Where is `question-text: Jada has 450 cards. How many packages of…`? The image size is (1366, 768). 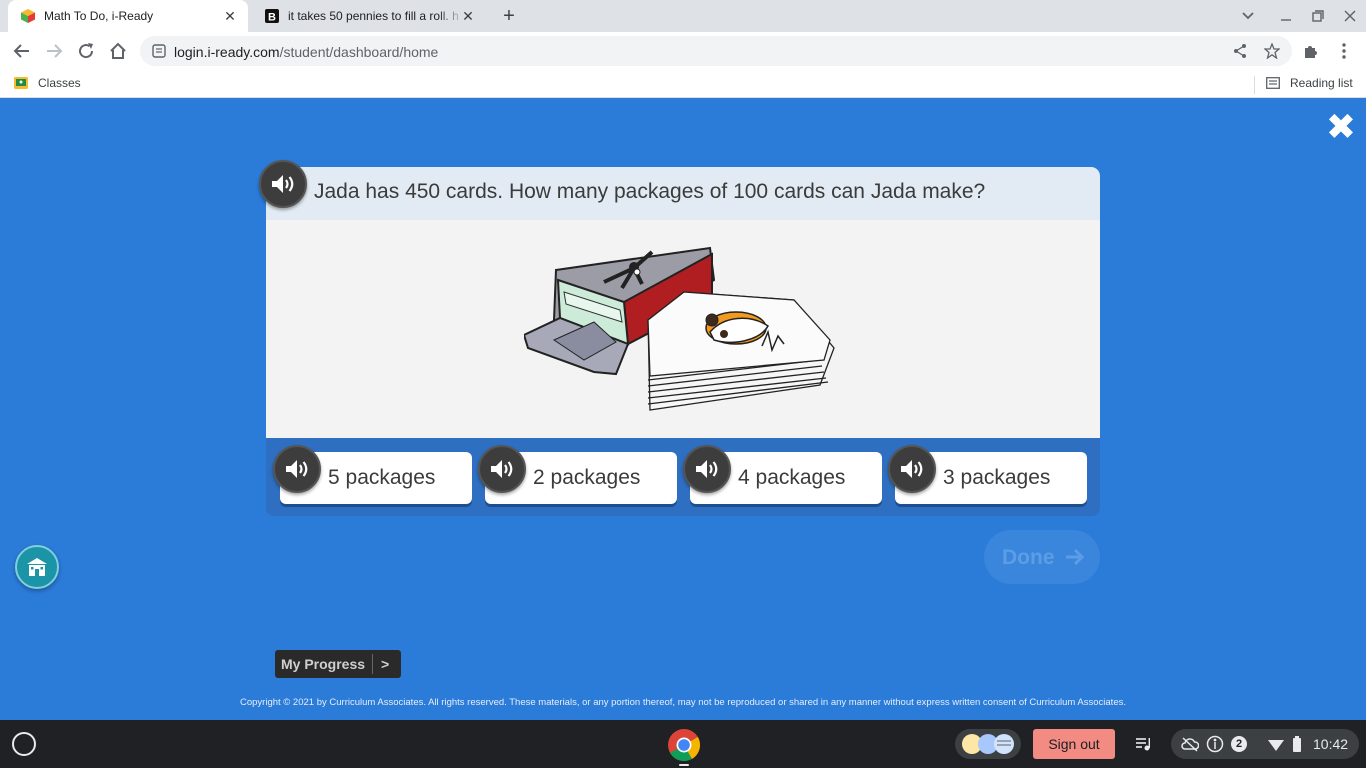
question-text: Jada has 450 cards. How many packages of… is located at coordinates (650, 191).